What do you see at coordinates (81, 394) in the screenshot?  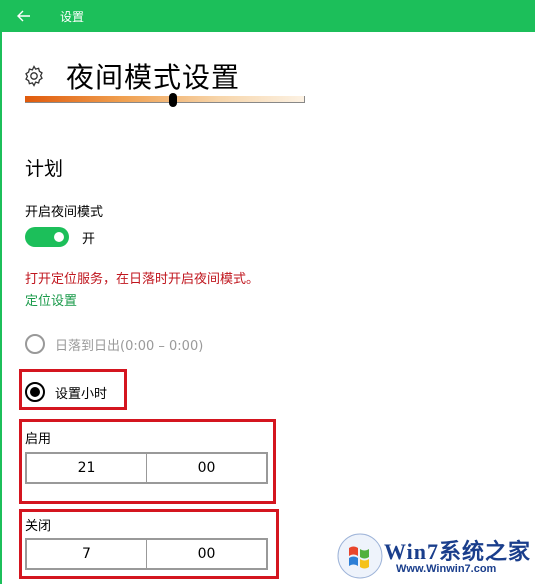 I see `radio-set-hours-label: 设置小时` at bounding box center [81, 394].